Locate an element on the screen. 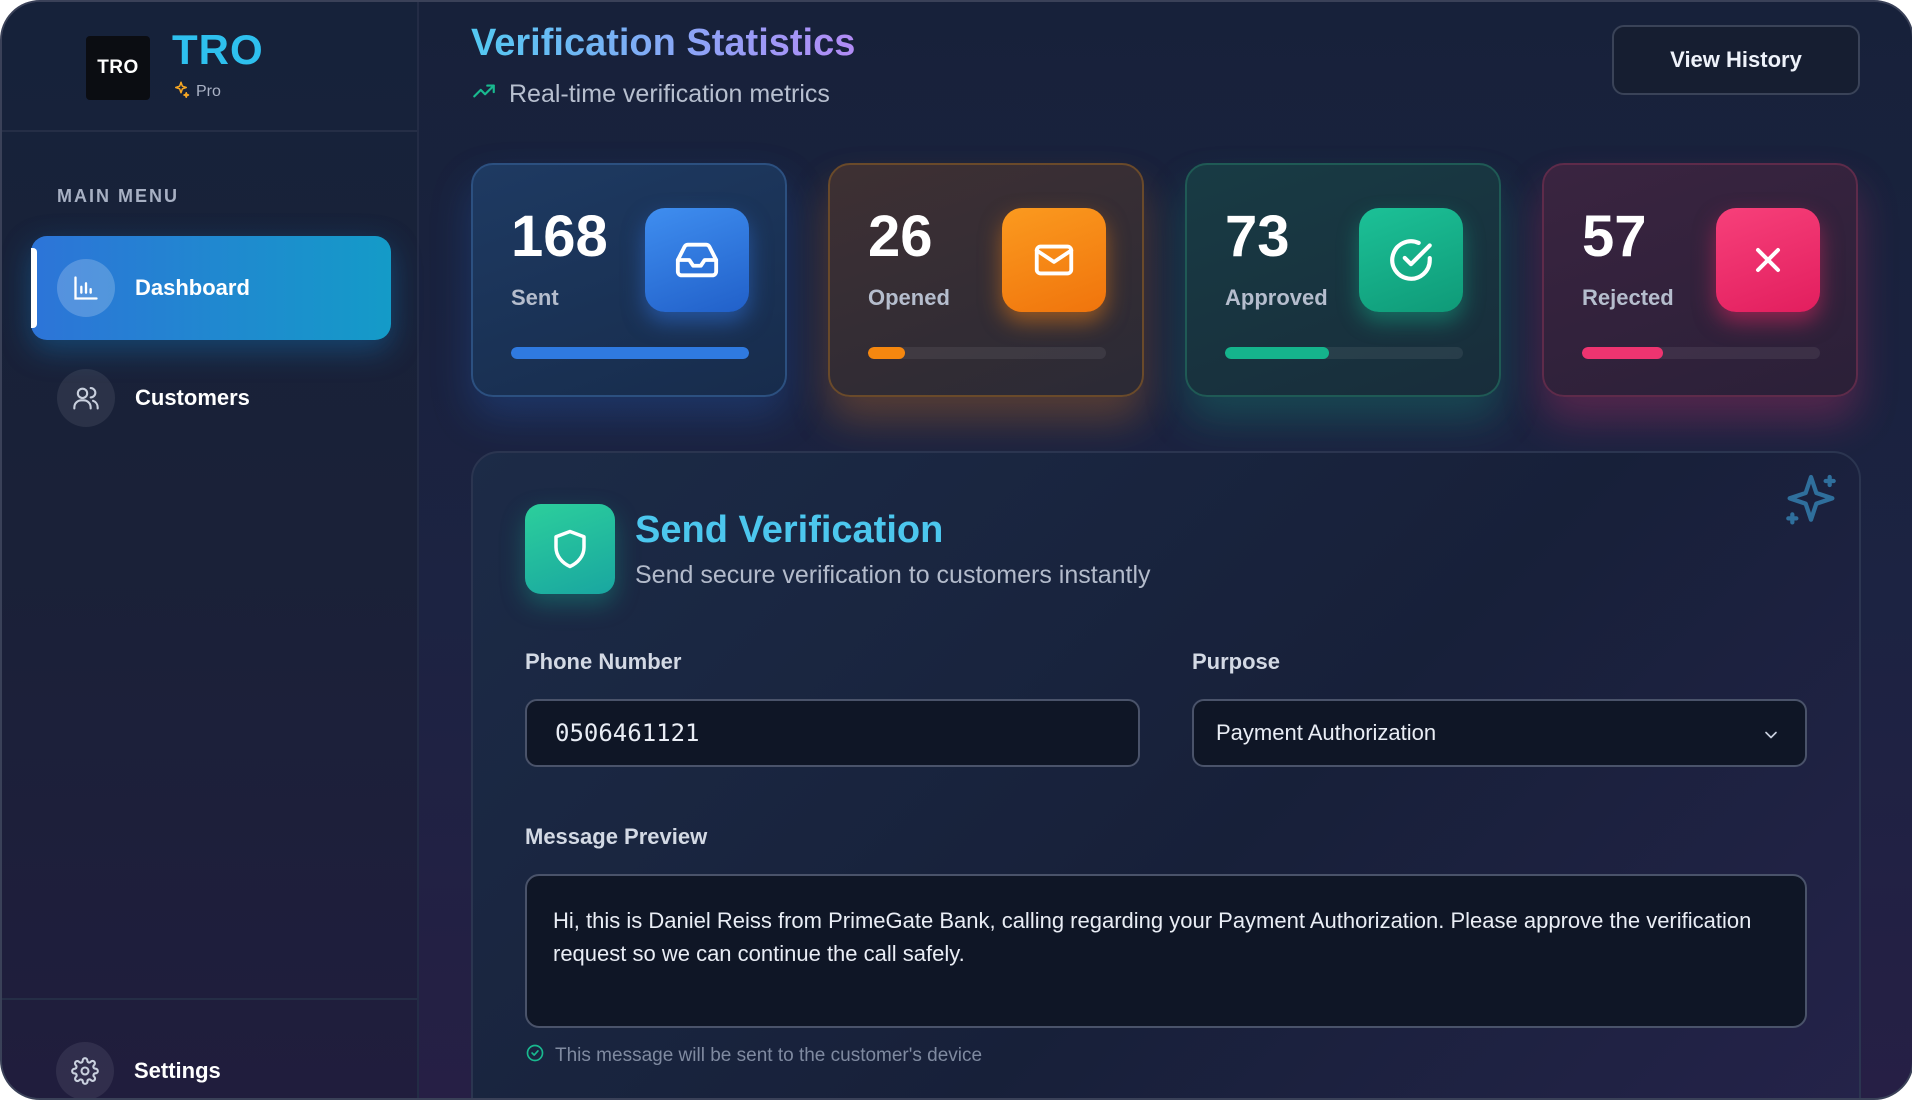 The image size is (1912, 1100). section-label-main-menu: MAIN MENU is located at coordinates (118, 196).